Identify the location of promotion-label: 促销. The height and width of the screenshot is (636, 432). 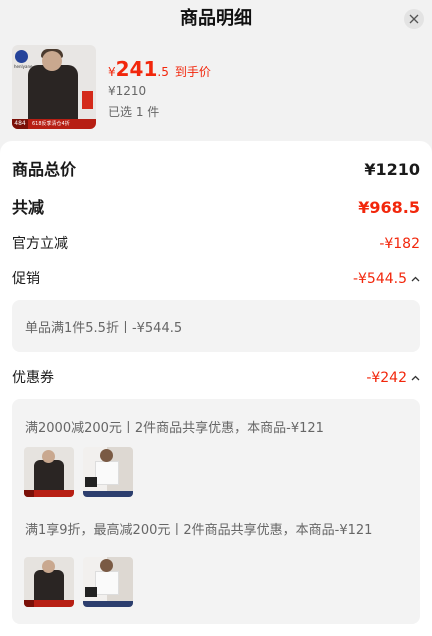
(26, 279).